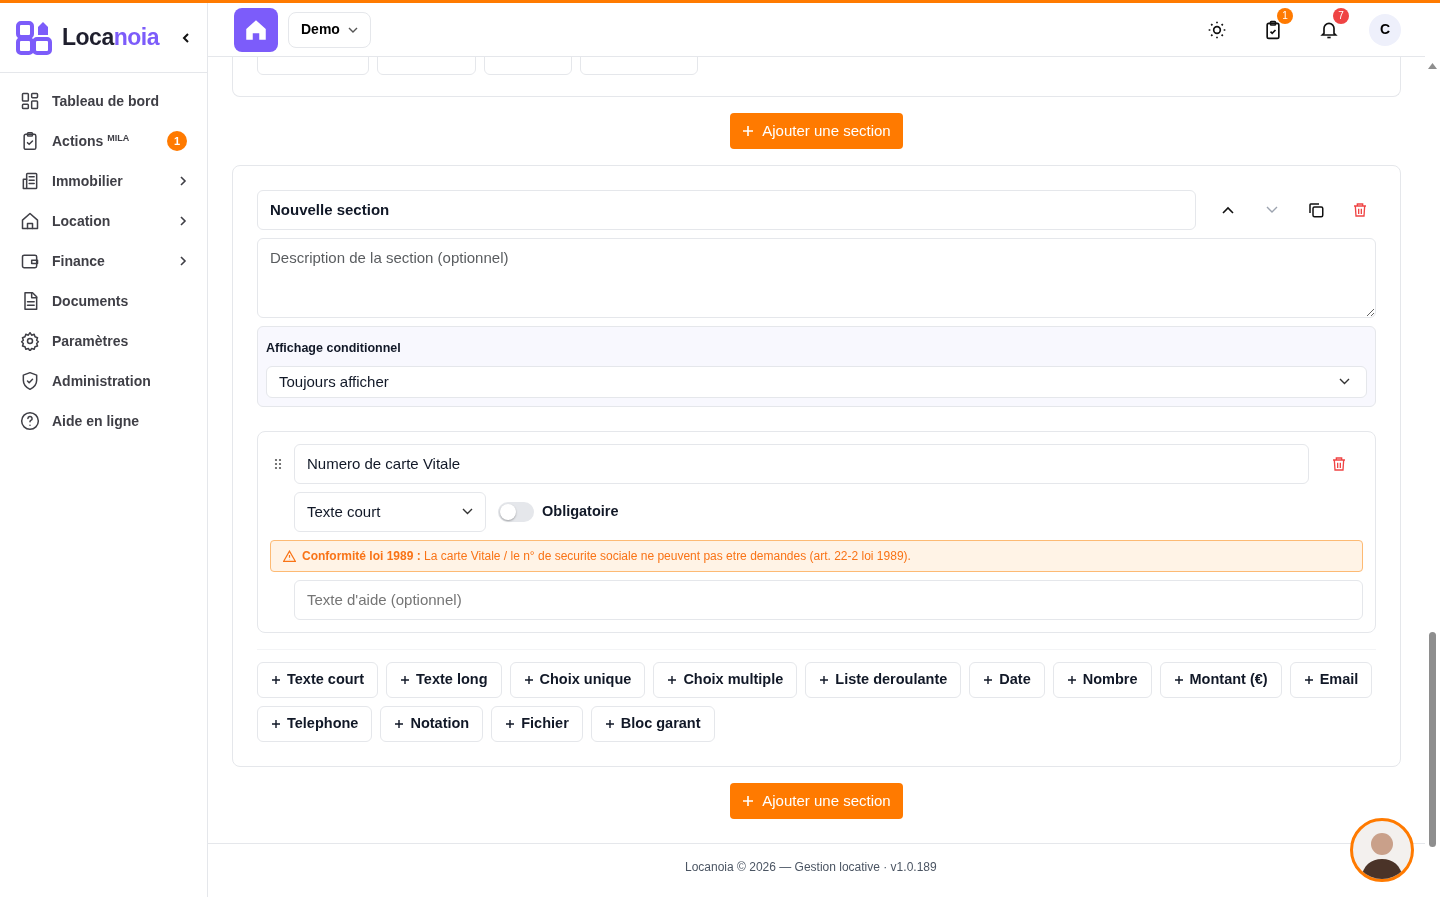  Describe the element at coordinates (103, 381) in the screenshot. I see `nav-item: Administration` at that location.